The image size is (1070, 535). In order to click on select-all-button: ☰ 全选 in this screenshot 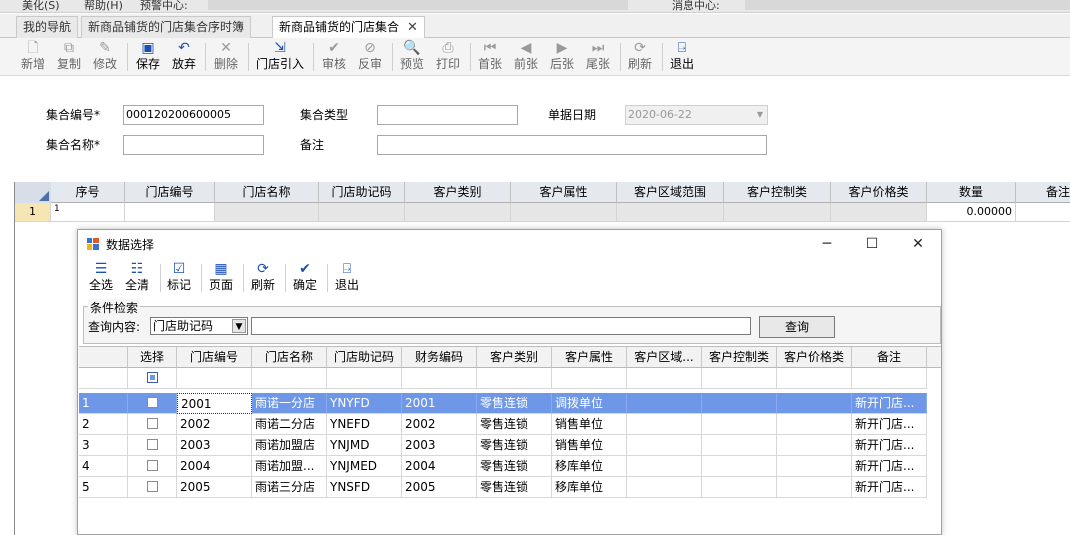, I will do `click(101, 276)`.